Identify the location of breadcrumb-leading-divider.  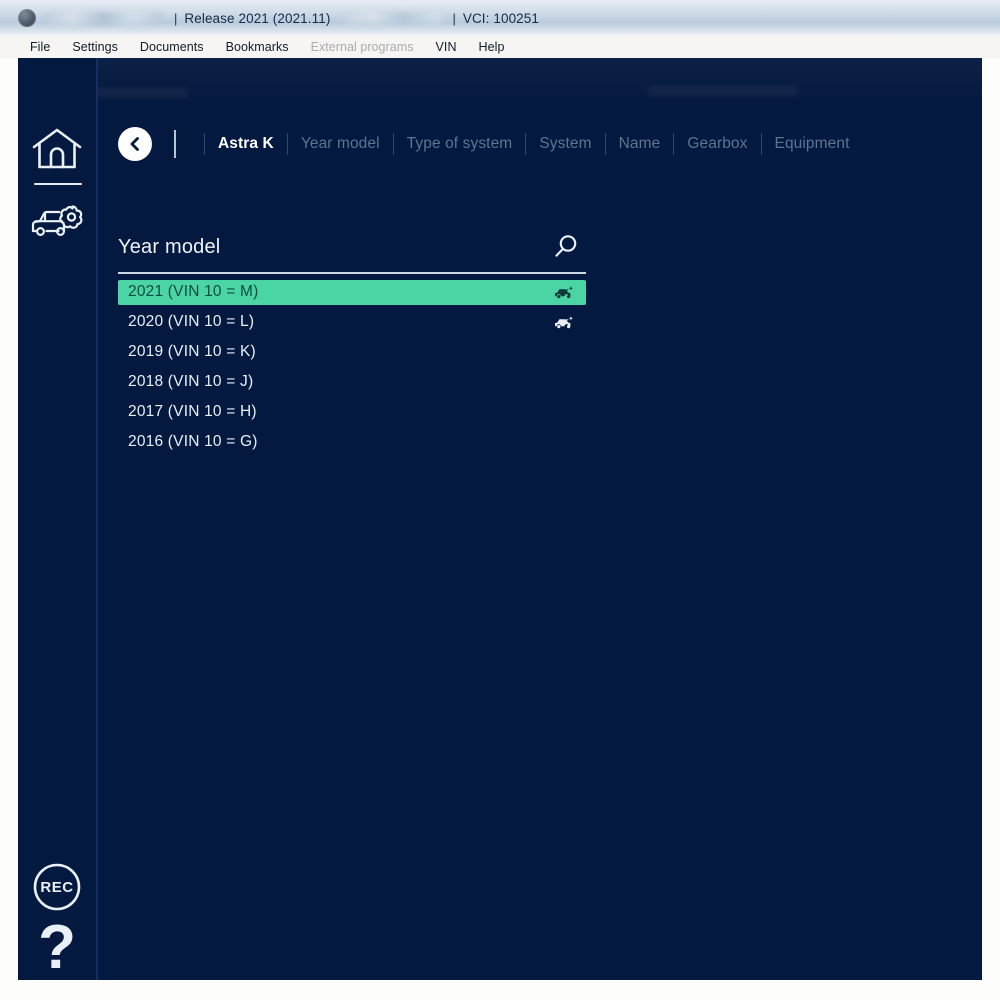
(175, 144).